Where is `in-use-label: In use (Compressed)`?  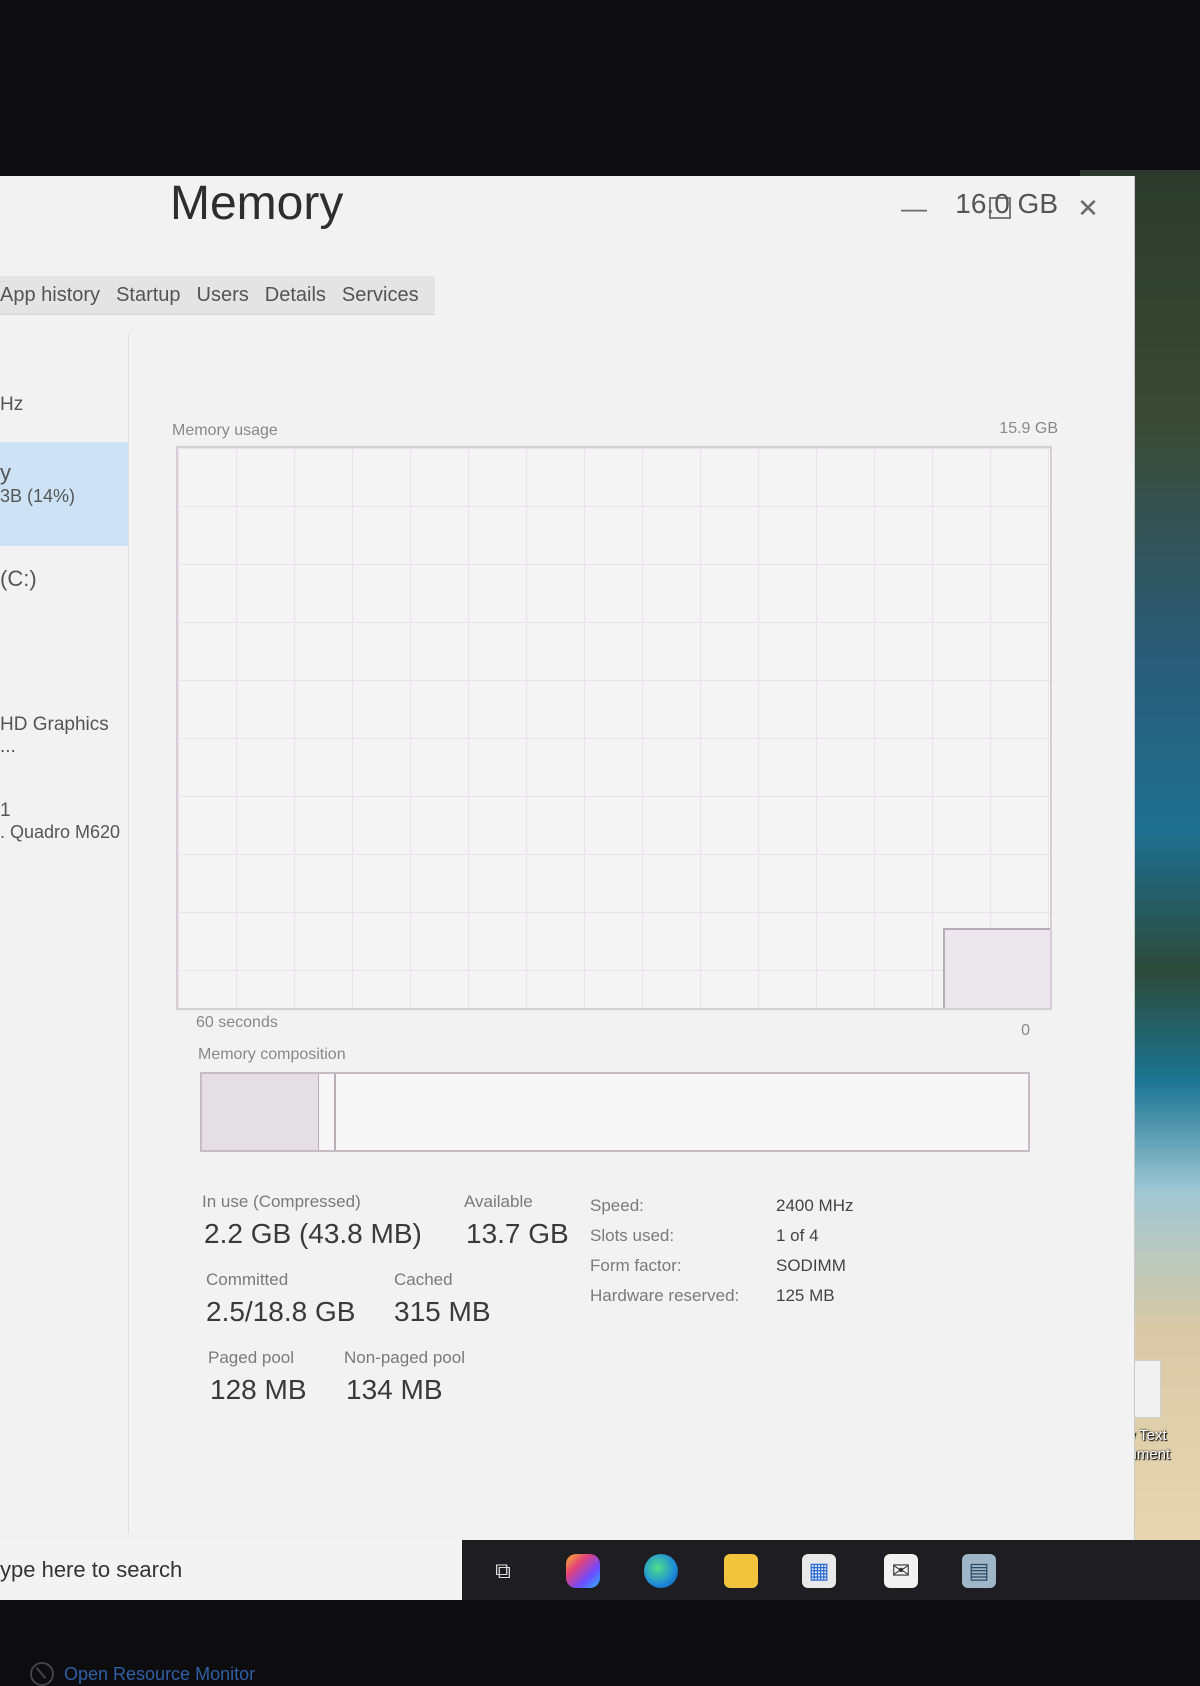
in-use-label: In use (Compressed) is located at coordinates (281, 1201).